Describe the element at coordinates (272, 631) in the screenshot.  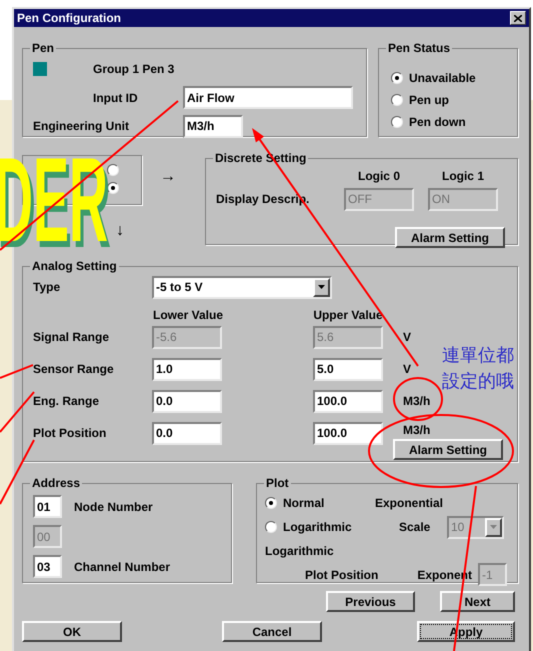
I see `button: Cancel` at that location.